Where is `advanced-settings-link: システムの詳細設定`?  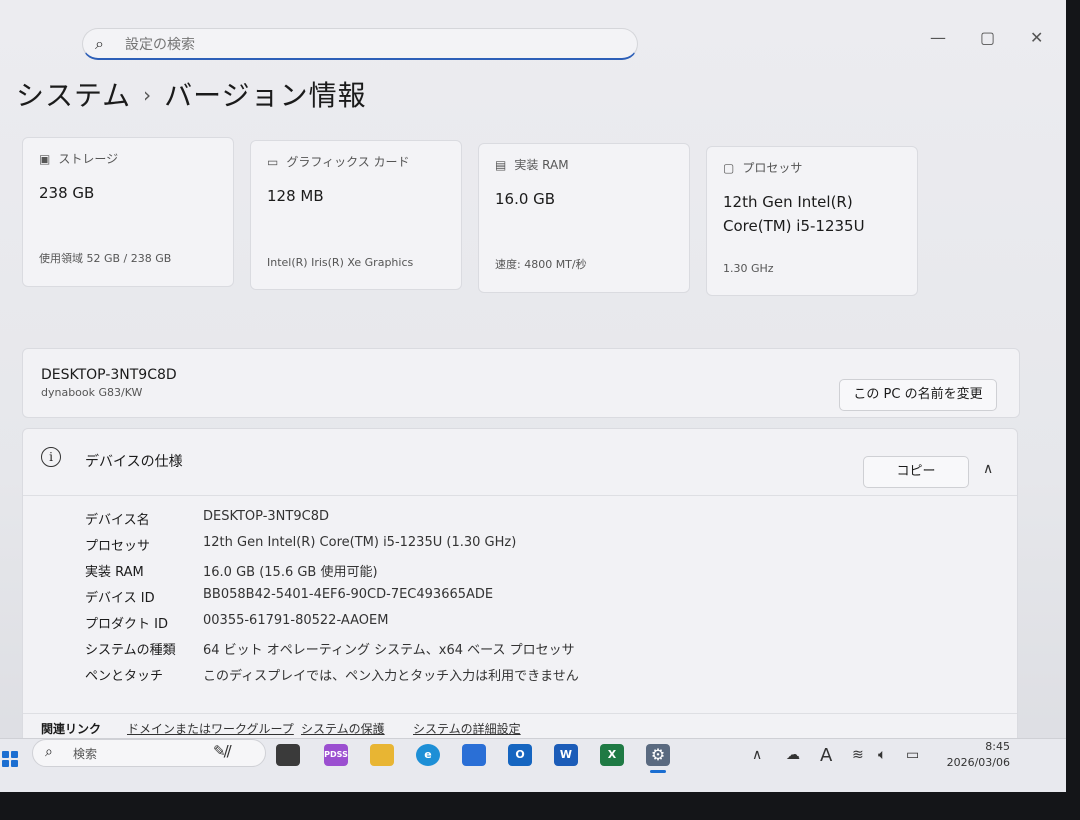 advanced-settings-link: システムの詳細設定 is located at coordinates (467, 728).